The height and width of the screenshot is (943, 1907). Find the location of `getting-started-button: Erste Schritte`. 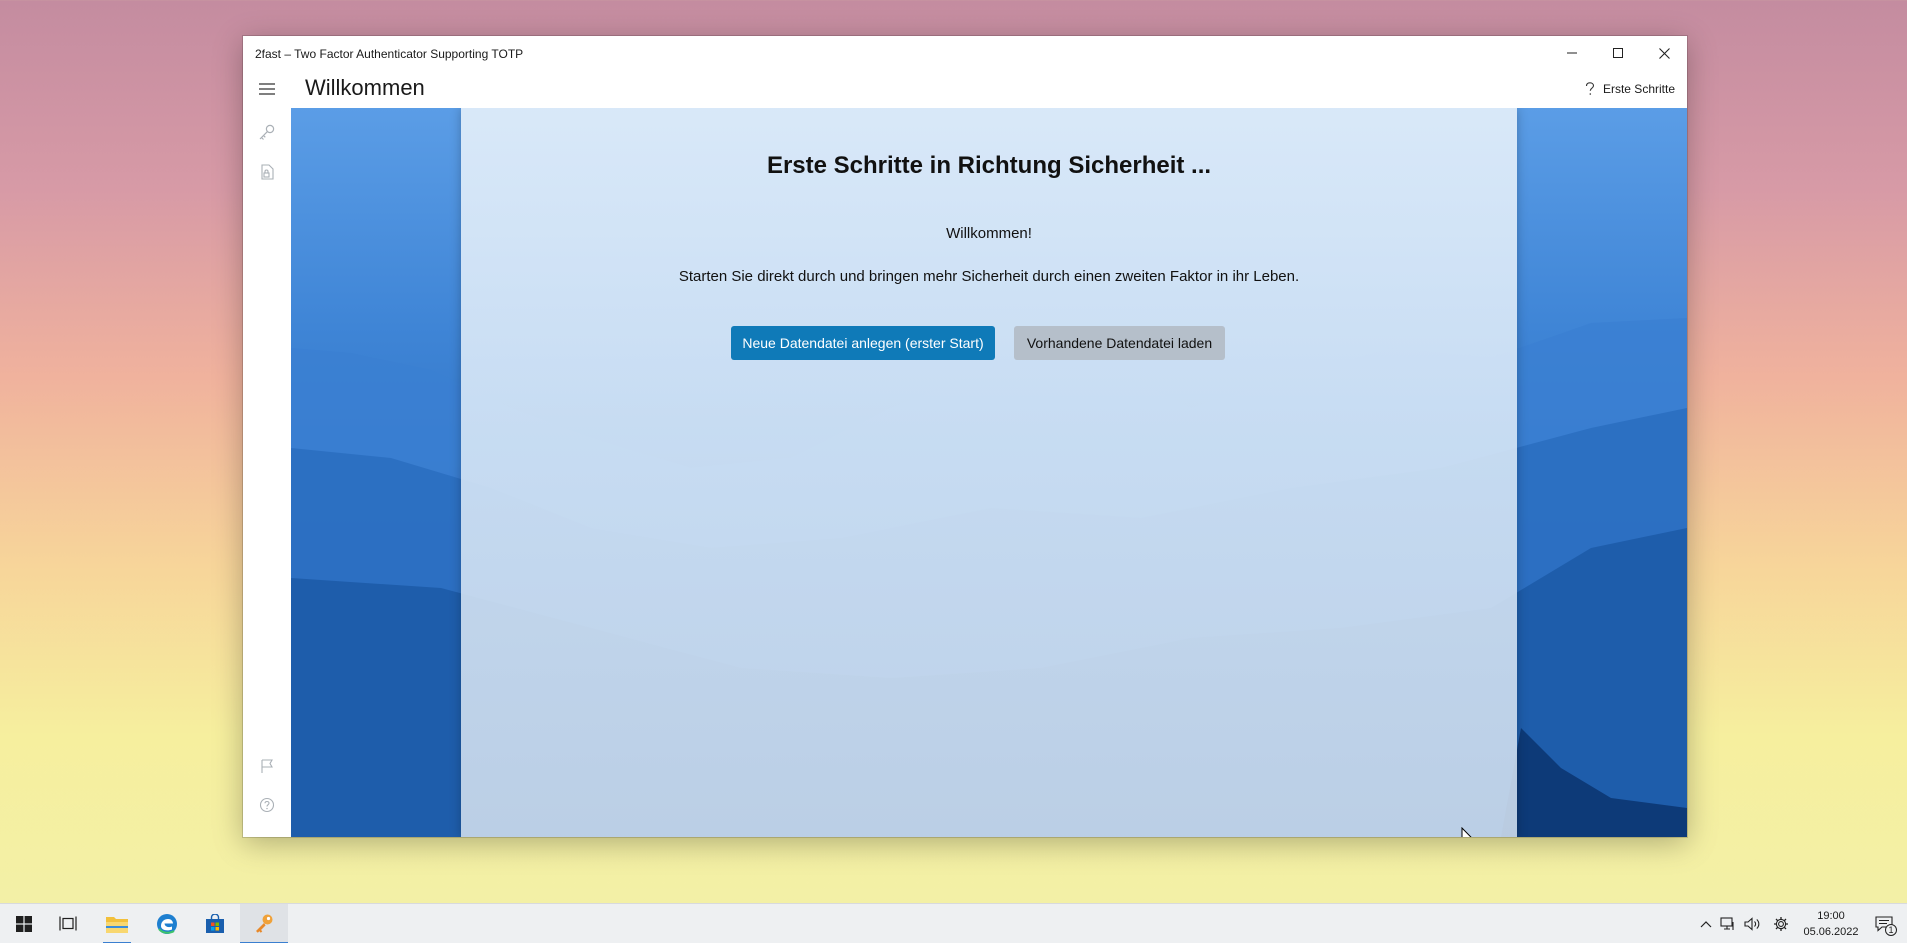

getting-started-button: Erste Schritte is located at coordinates (1630, 89).